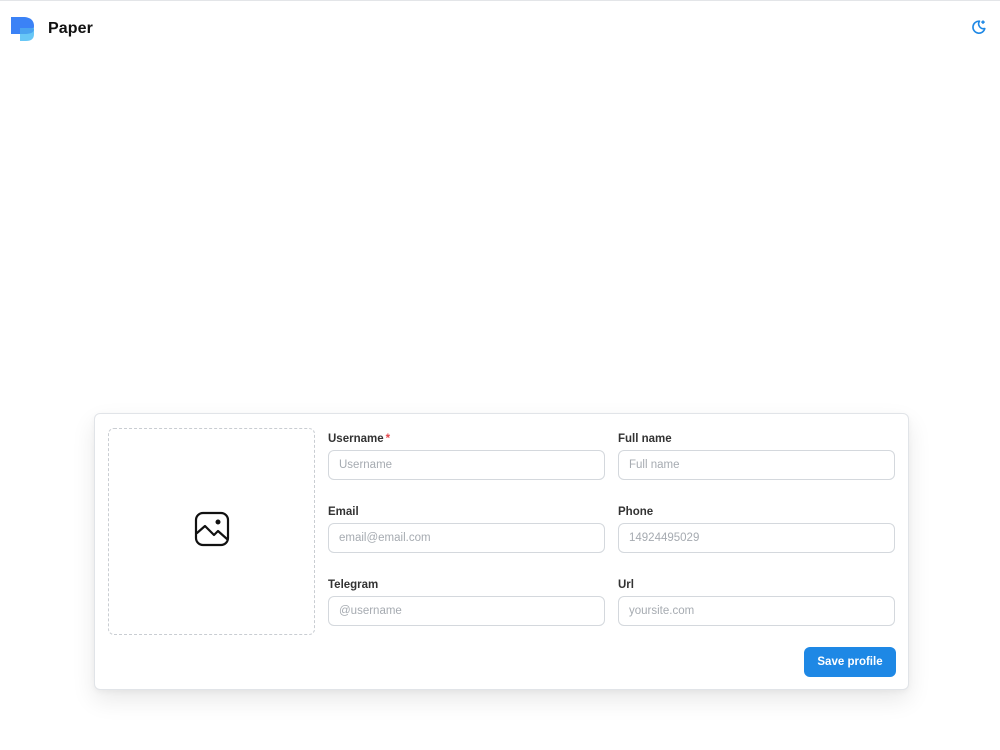 Image resolution: width=1000 pixels, height=750 pixels. I want to click on phone-input, so click(756, 538).